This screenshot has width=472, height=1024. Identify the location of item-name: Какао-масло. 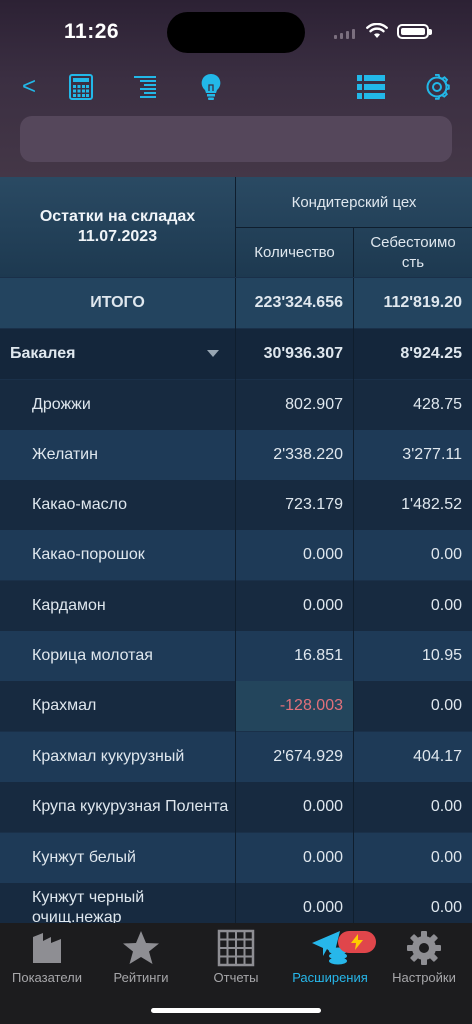
(80, 504).